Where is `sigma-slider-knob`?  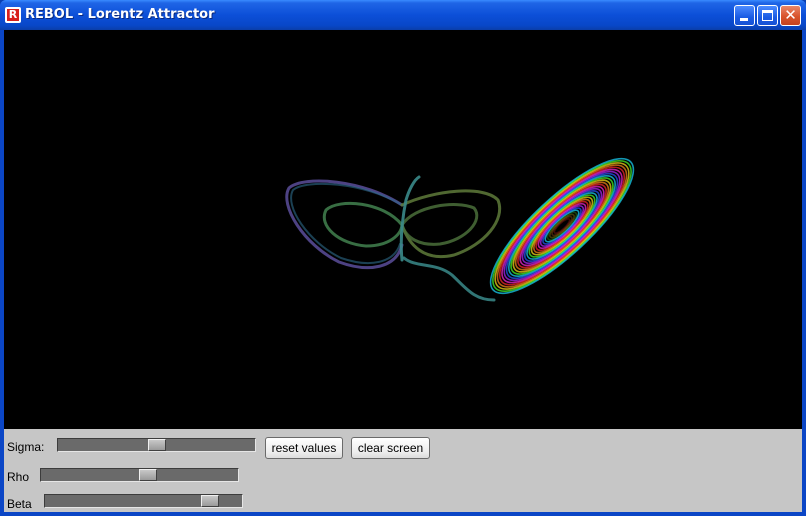 sigma-slider-knob is located at coordinates (157, 445).